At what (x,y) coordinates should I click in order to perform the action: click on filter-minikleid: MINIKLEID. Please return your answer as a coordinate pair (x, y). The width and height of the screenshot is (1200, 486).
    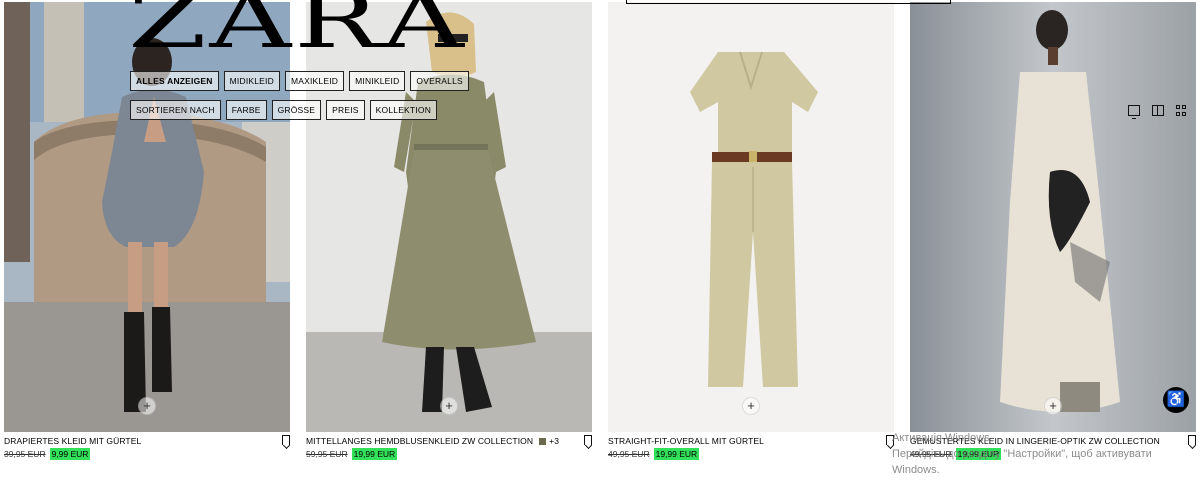
    Looking at the image, I should click on (377, 81).